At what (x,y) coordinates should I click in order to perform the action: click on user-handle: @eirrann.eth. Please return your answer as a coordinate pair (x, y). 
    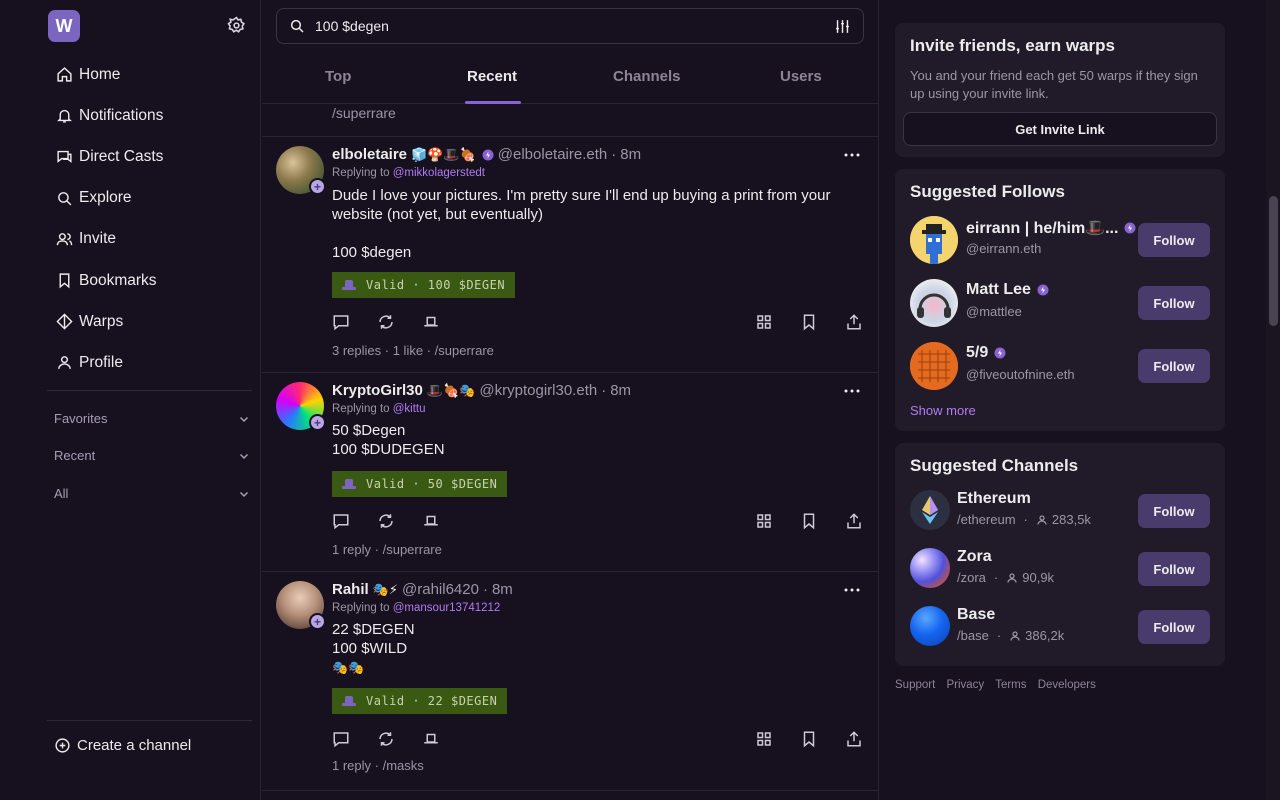
    Looking at the image, I should click on (1003, 248).